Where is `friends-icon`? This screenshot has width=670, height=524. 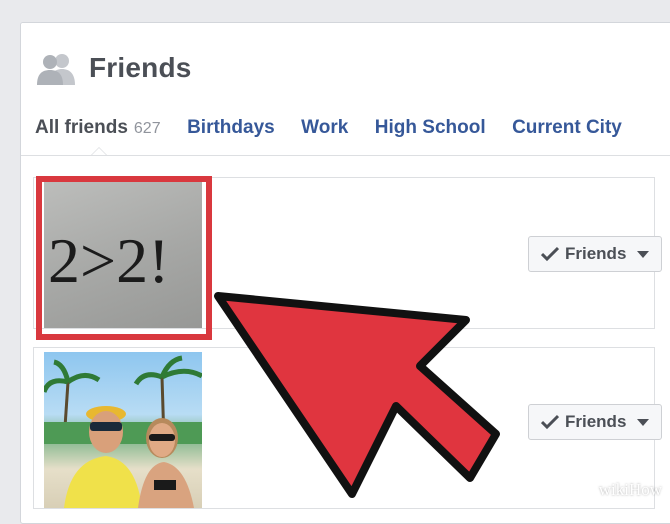
friends-icon is located at coordinates (56, 69).